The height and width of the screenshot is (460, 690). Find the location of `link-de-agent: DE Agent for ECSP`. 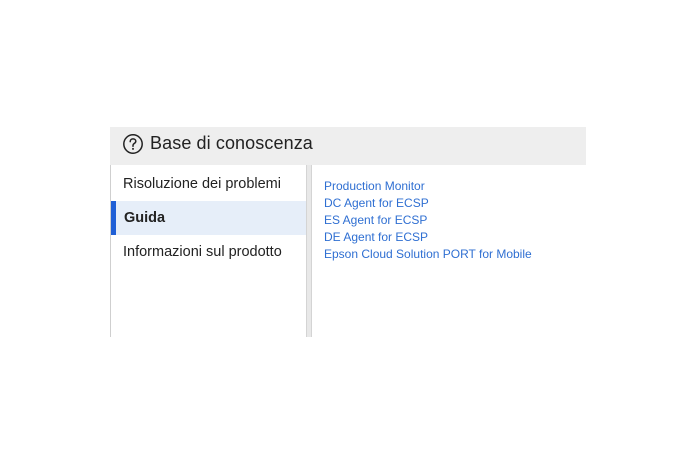

link-de-agent: DE Agent for ECSP is located at coordinates (376, 237).